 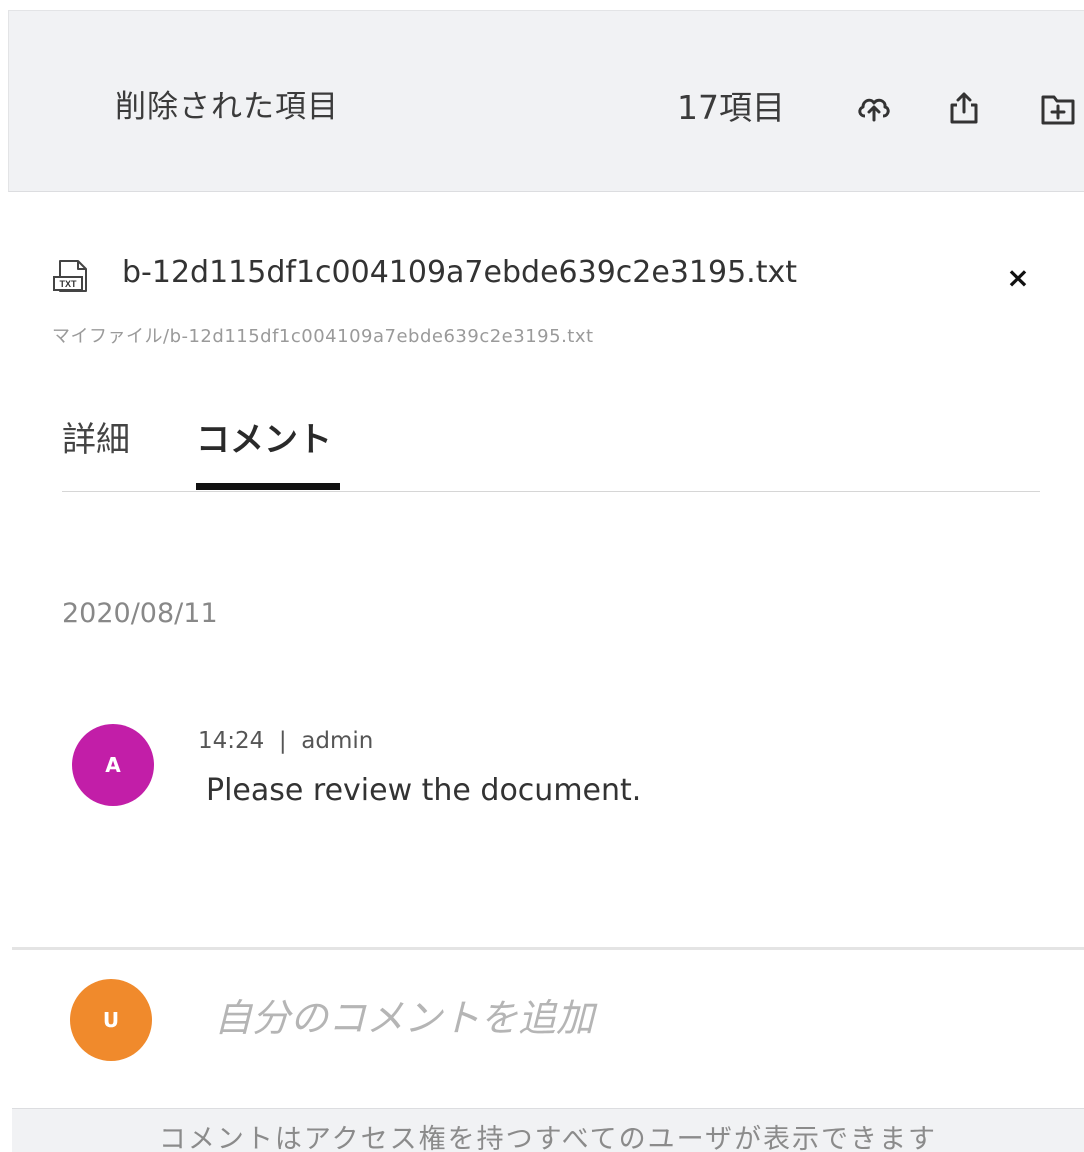 I want to click on txt-file-icon: TXT, so click(x=73, y=276).